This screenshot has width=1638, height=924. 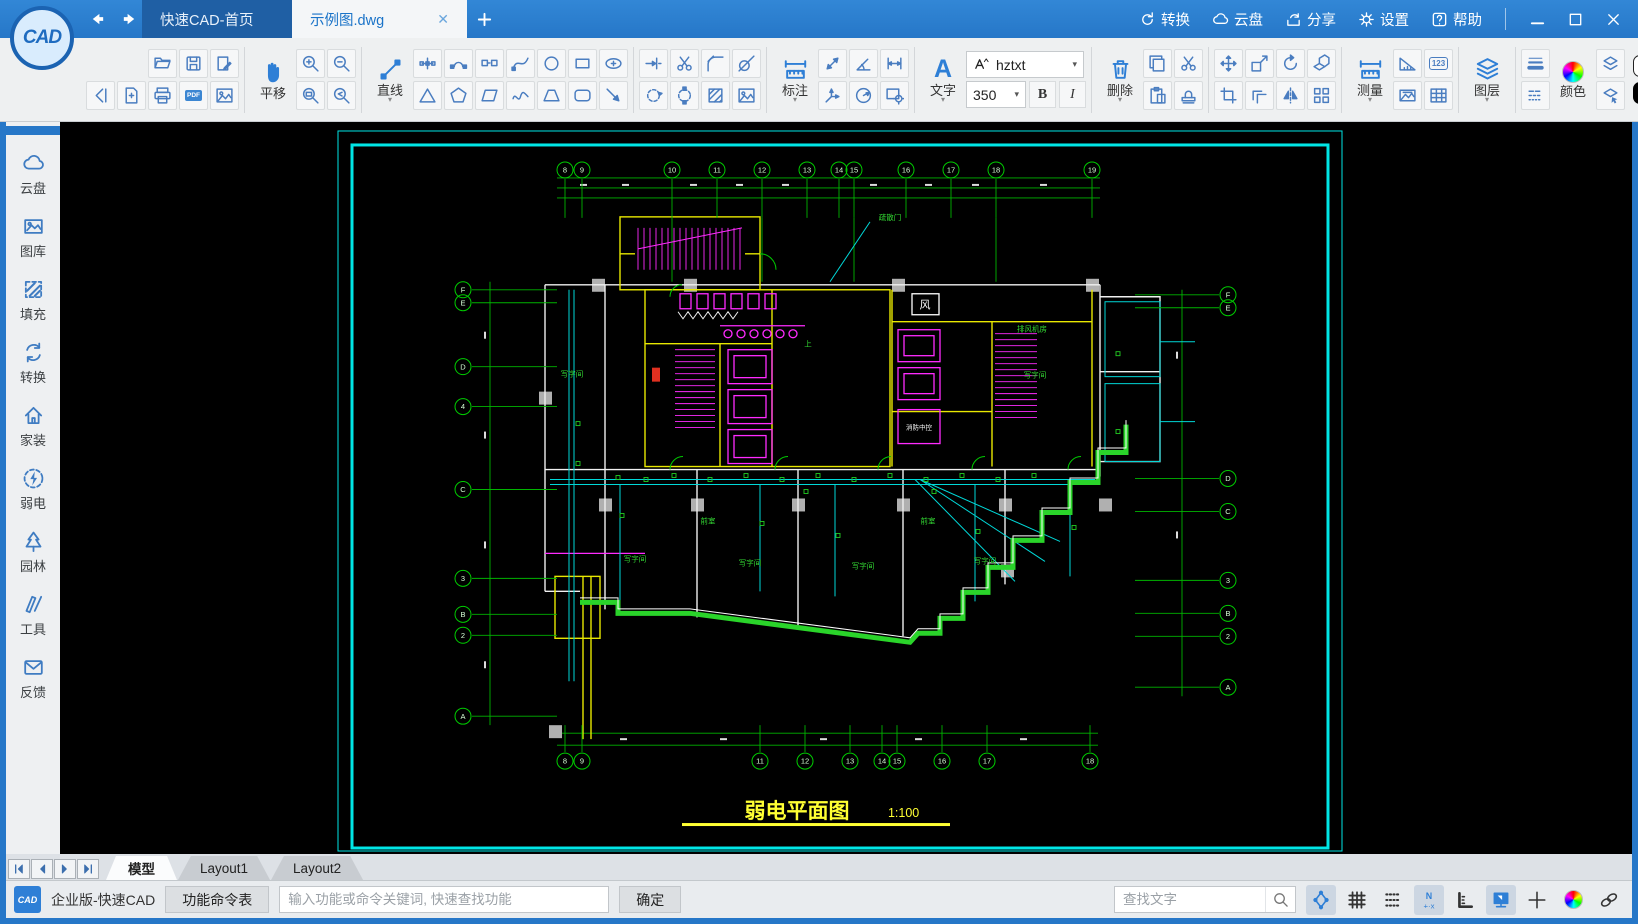 I want to click on polyline-arc-tool, so click(x=458, y=63).